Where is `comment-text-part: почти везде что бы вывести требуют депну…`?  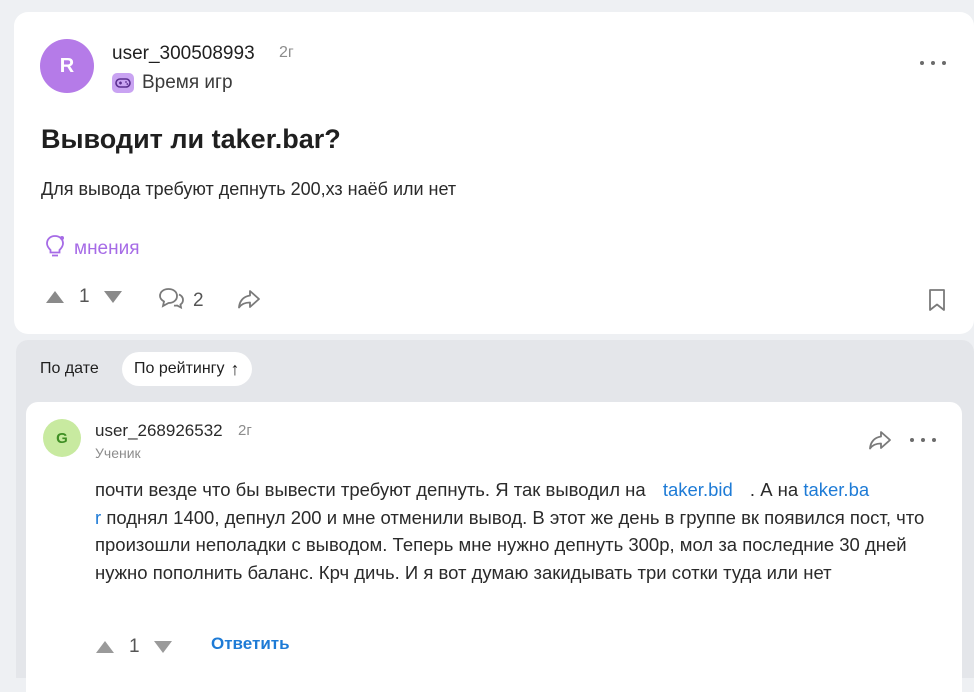 comment-text-part: почти везде что бы вывести требуют депну… is located at coordinates (370, 489).